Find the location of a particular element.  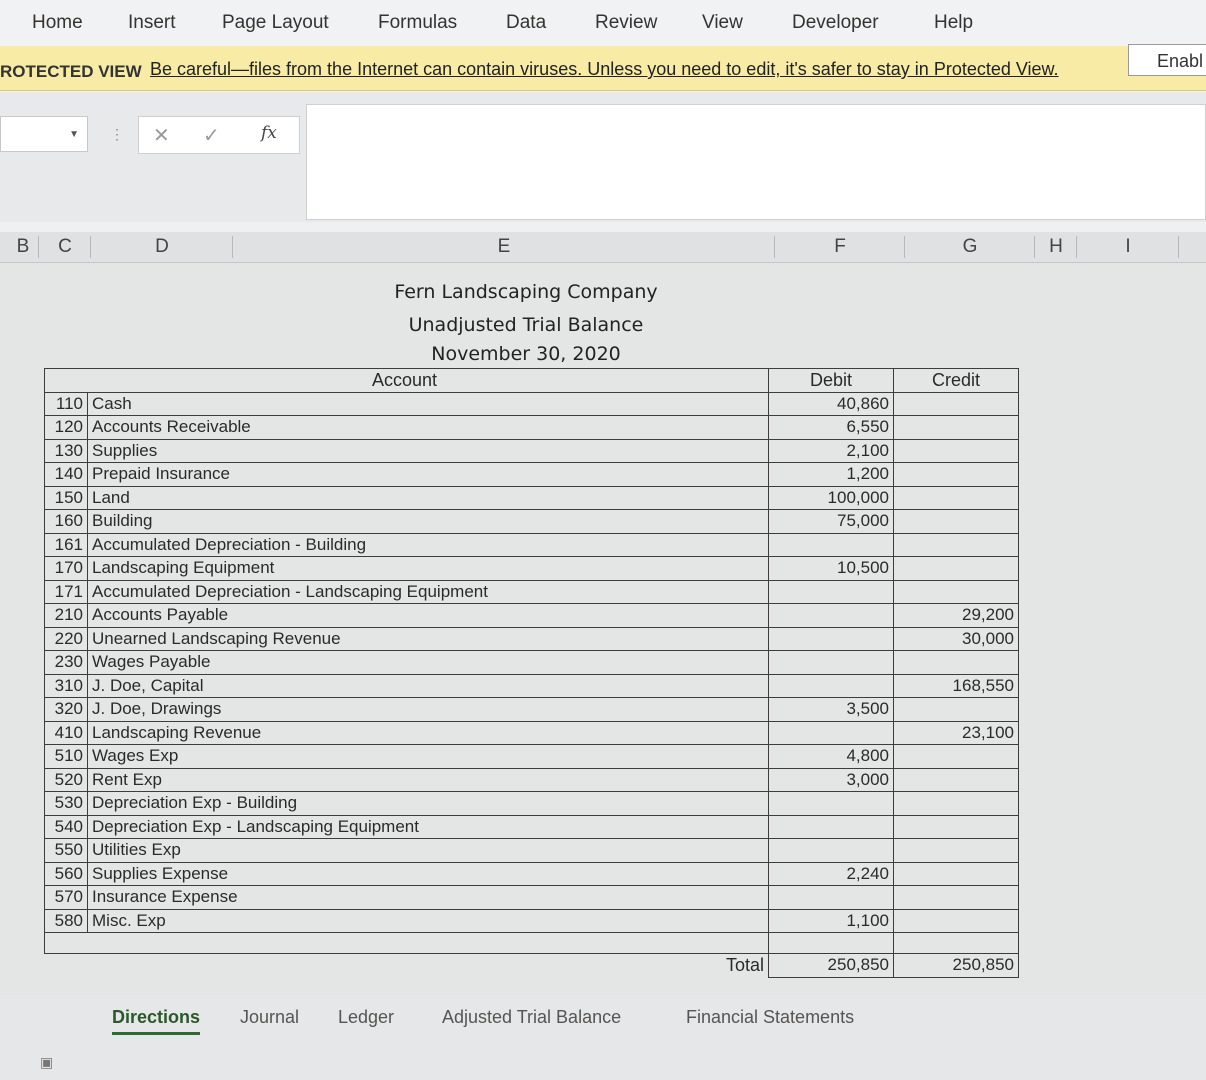

header-debit: Debit is located at coordinates (831, 380).